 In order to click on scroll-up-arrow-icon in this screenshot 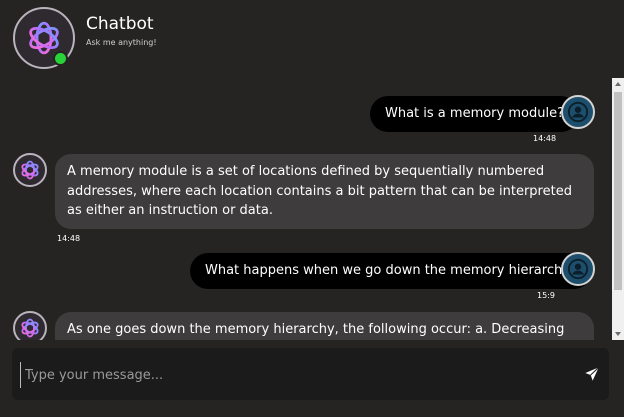, I will do `click(618, 84)`.